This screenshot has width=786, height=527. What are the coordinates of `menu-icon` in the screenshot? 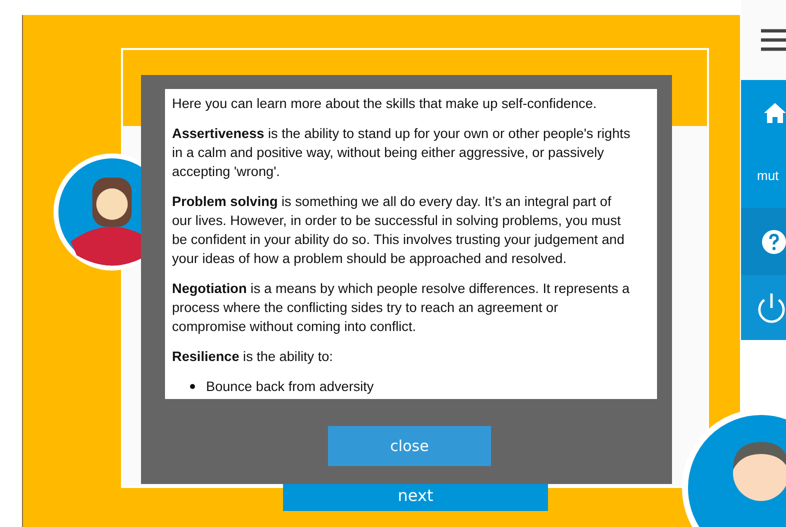 It's located at (773, 40).